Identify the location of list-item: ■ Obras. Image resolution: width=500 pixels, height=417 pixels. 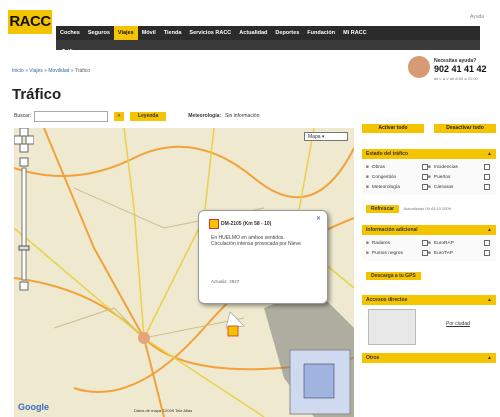
(397, 167).